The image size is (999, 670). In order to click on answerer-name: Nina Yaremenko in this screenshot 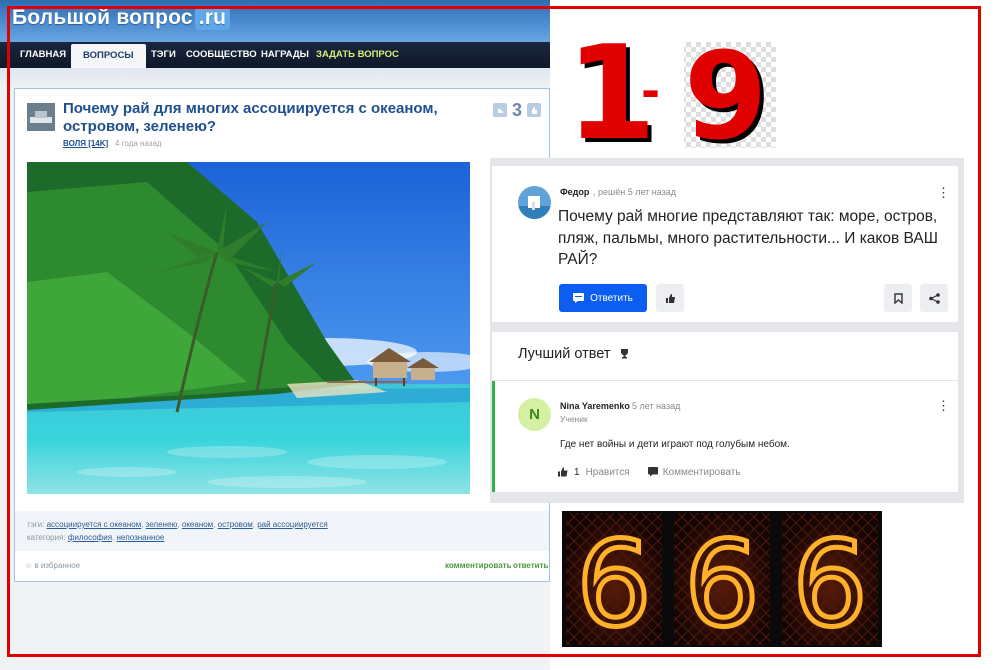, I will do `click(595, 406)`.